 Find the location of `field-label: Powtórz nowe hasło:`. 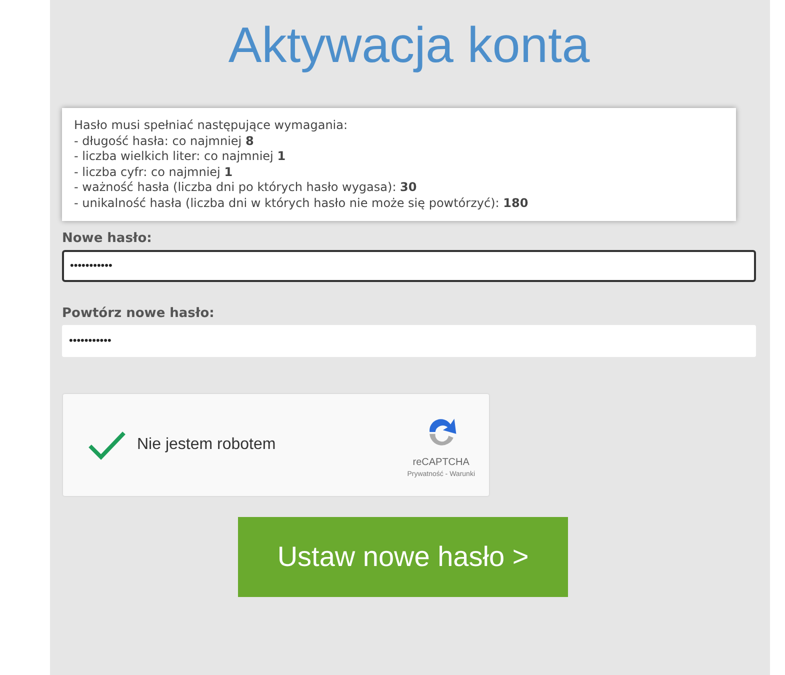

field-label: Powtórz nowe hasło: is located at coordinates (138, 313).